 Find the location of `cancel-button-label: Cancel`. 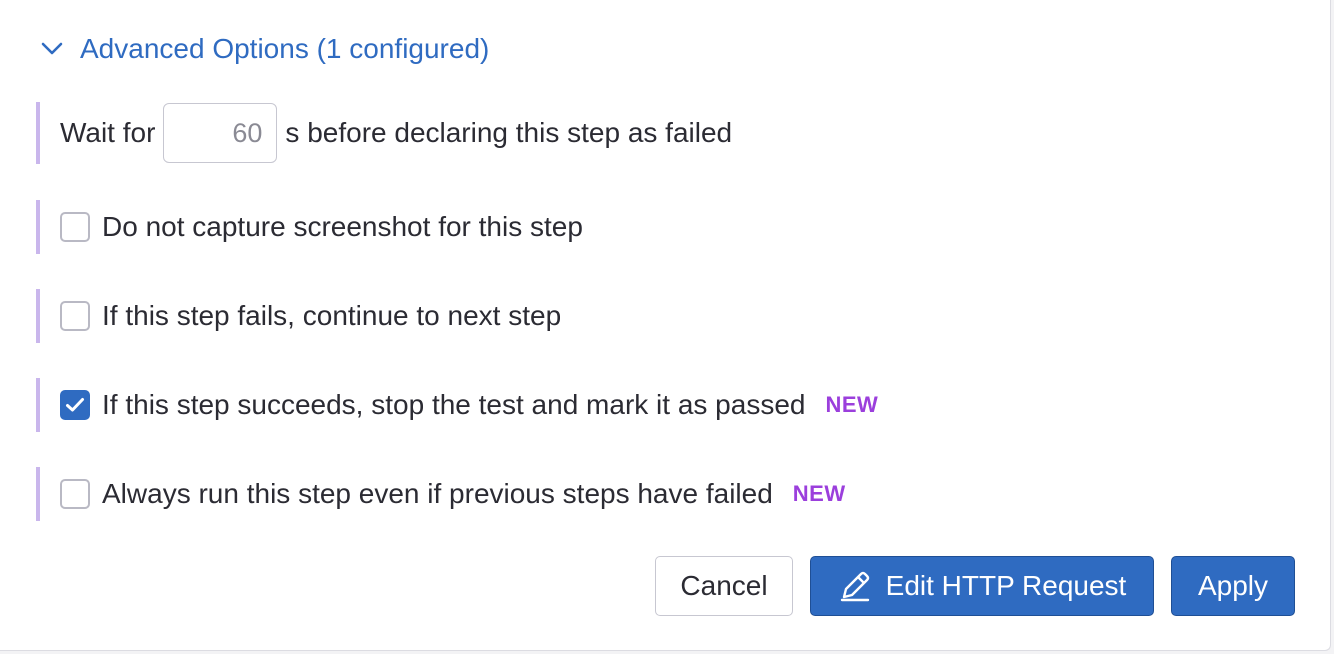

cancel-button-label: Cancel is located at coordinates (724, 585).